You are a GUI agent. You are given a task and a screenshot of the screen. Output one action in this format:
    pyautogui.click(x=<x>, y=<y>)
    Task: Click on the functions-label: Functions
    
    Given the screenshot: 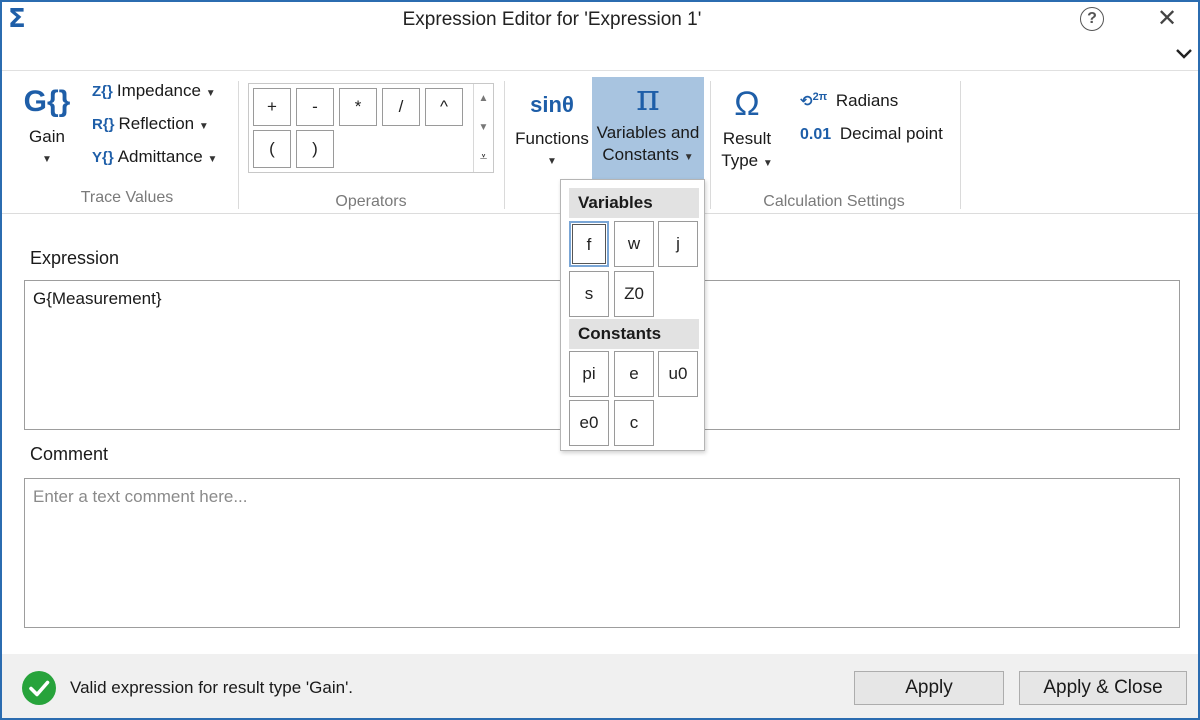 What is the action you would take?
    pyautogui.click(x=552, y=138)
    